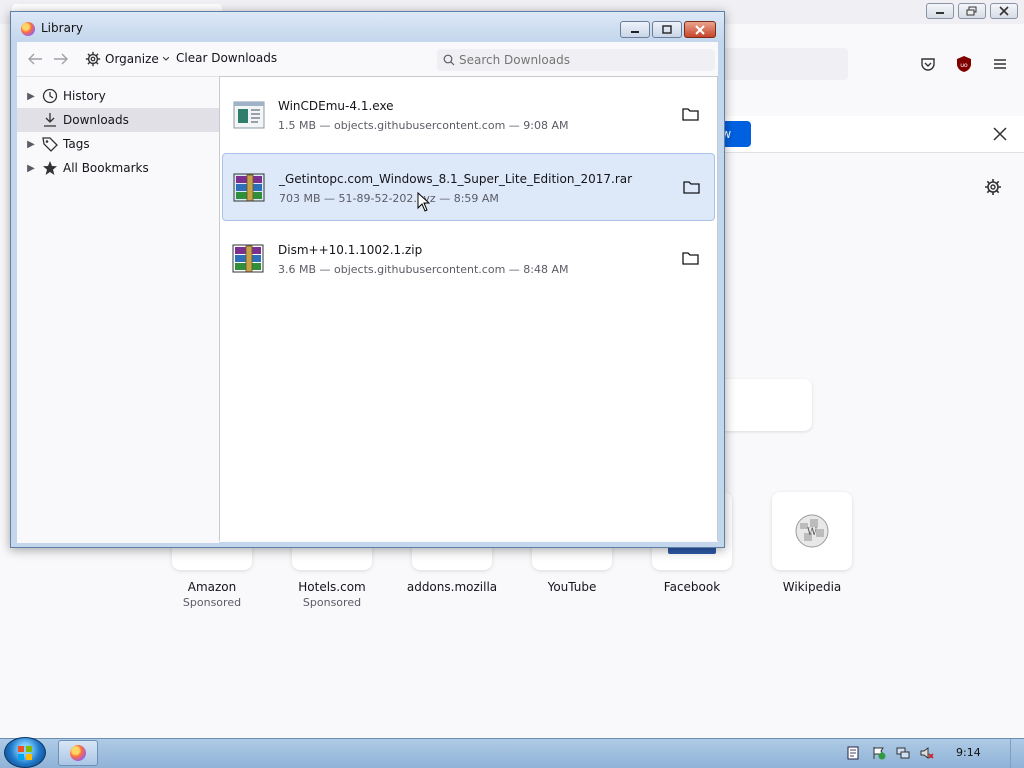 This screenshot has height=768, width=1024. What do you see at coordinates (332, 587) in the screenshot?
I see `tile-label: Hotels.com` at bounding box center [332, 587].